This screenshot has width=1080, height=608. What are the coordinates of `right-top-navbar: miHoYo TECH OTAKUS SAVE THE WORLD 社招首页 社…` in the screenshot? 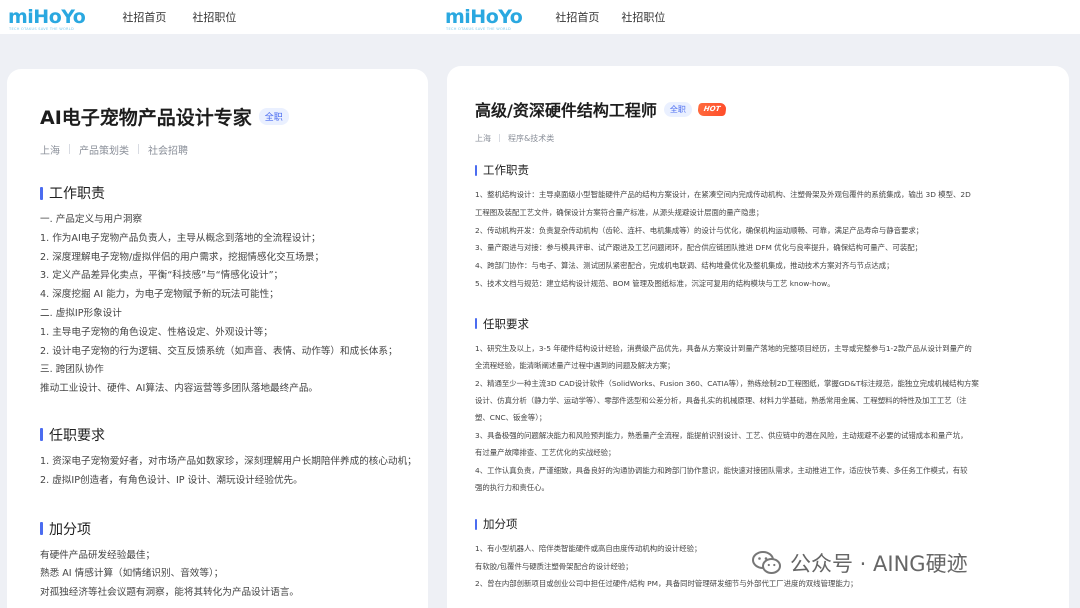 It's located at (756, 17).